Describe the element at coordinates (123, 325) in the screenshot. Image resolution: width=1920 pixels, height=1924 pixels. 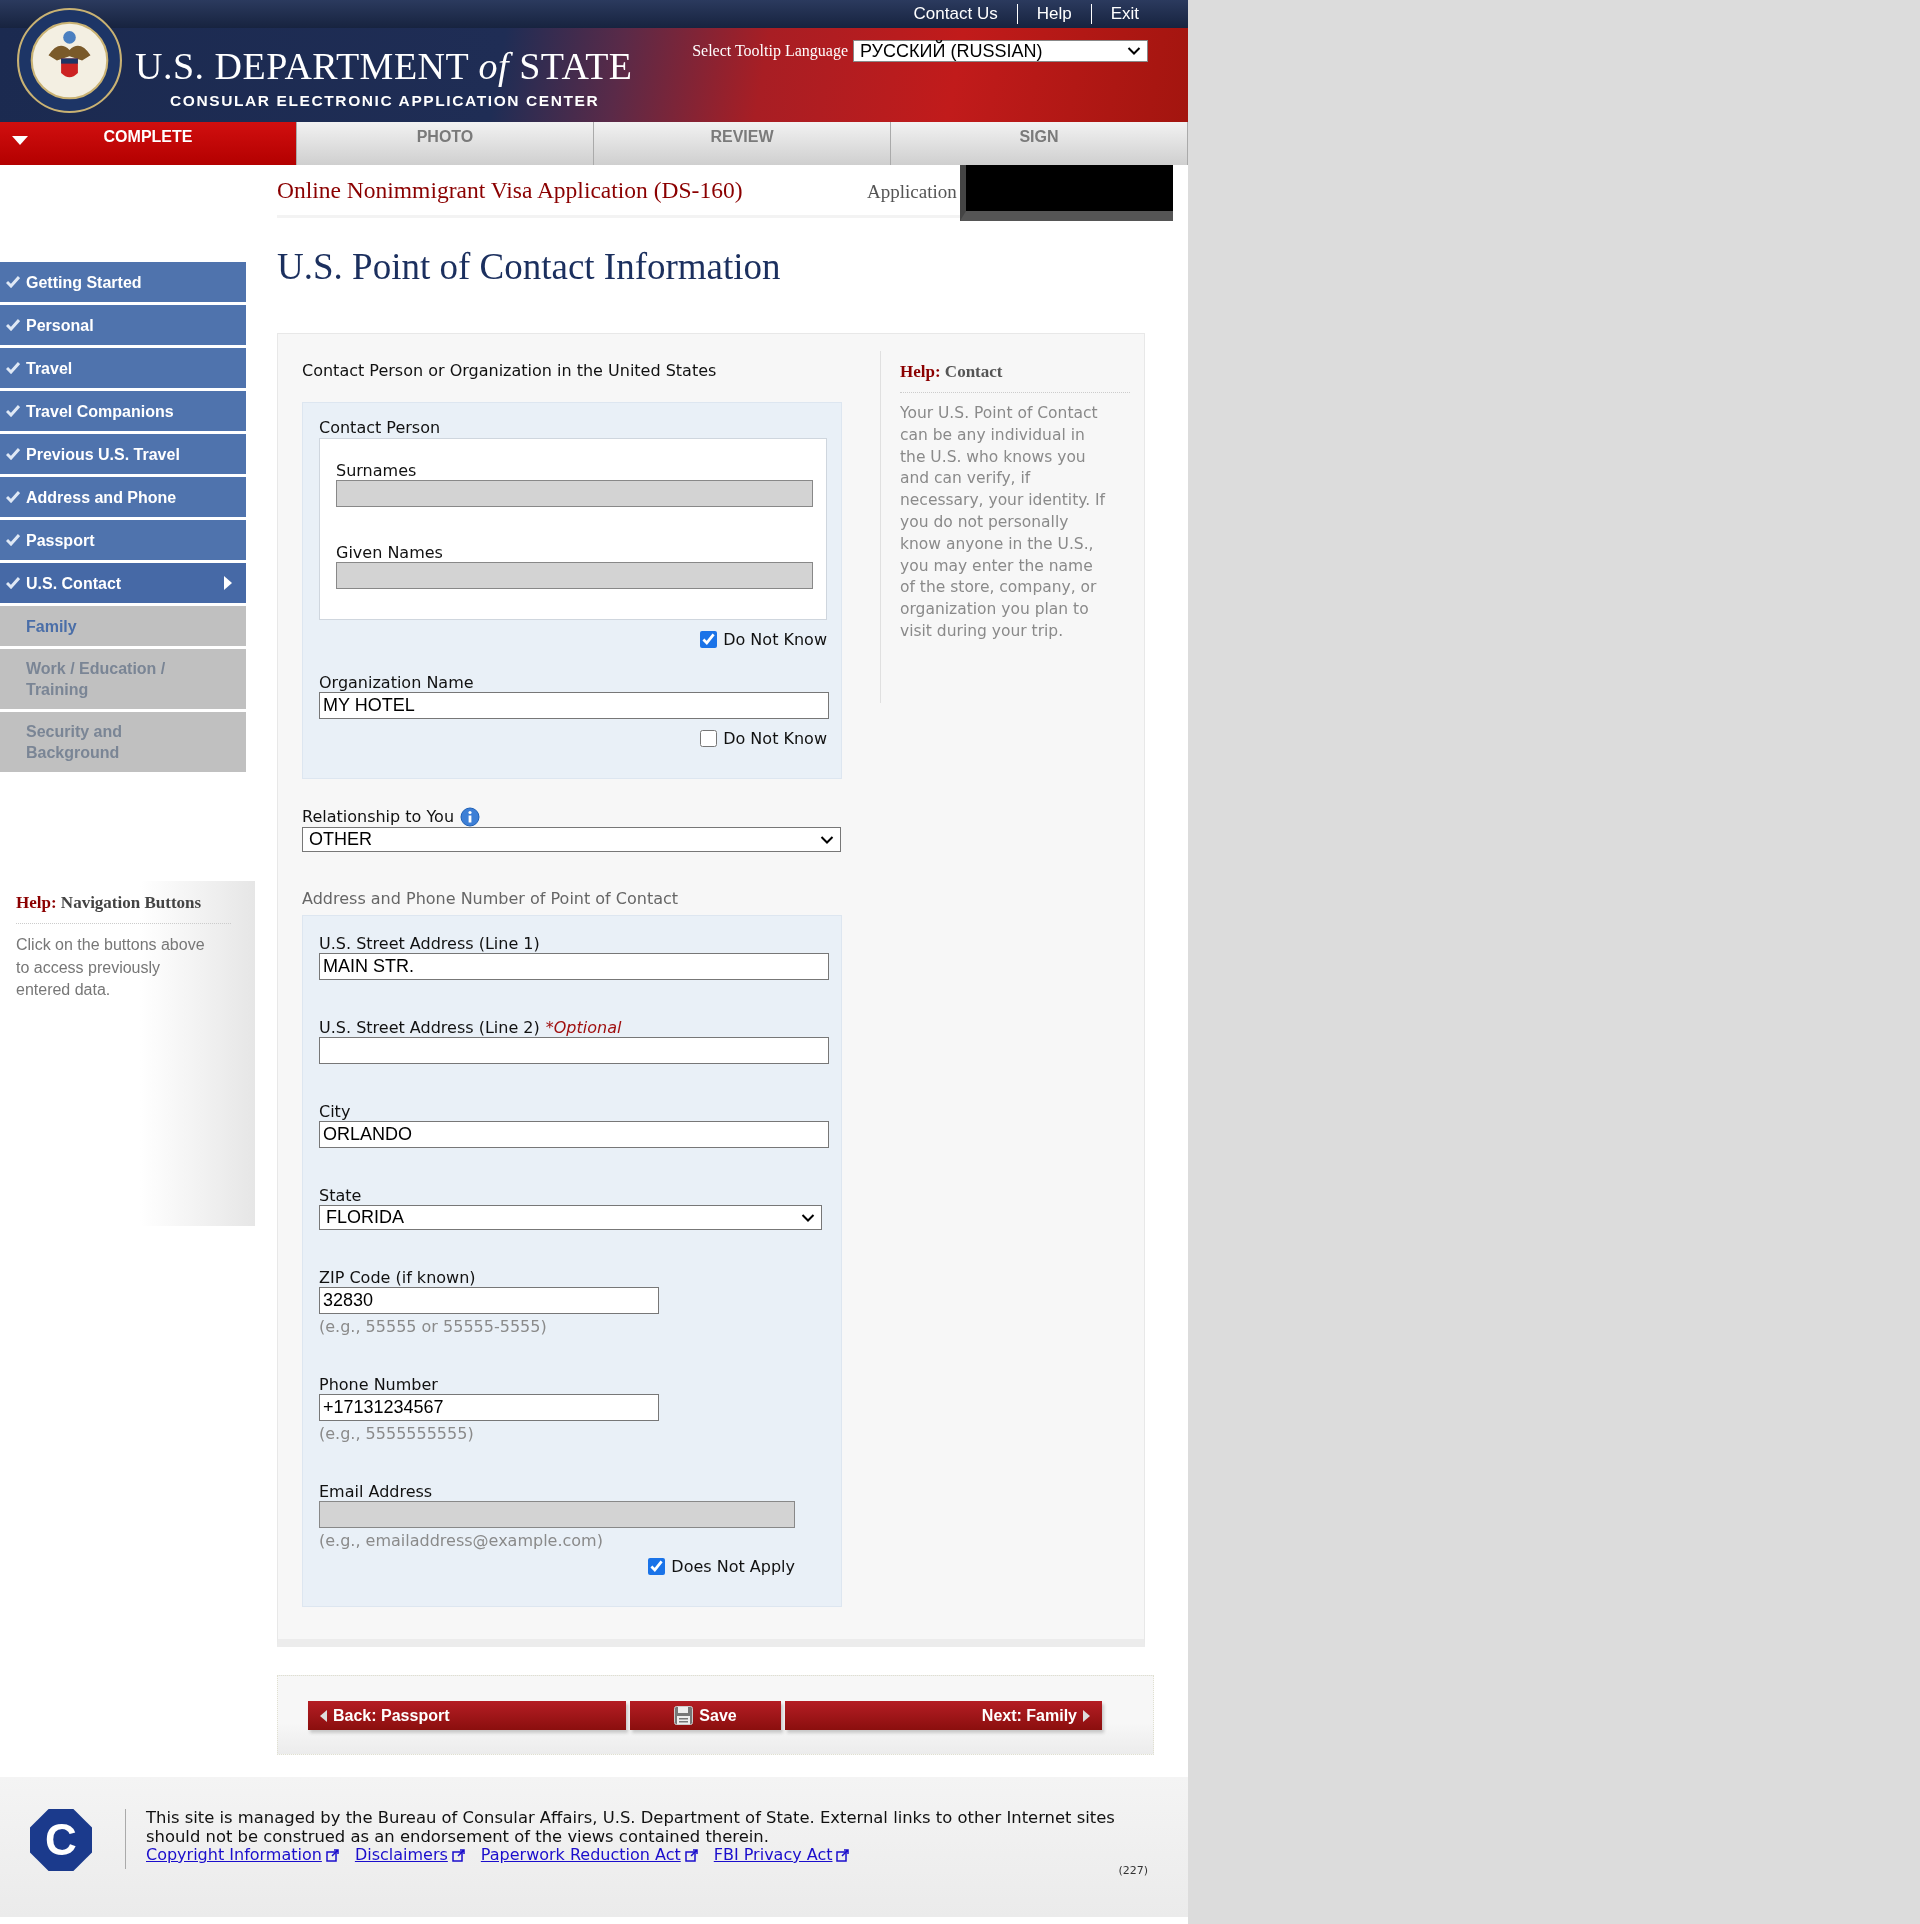
I see `sidebar-item: Personal` at that location.